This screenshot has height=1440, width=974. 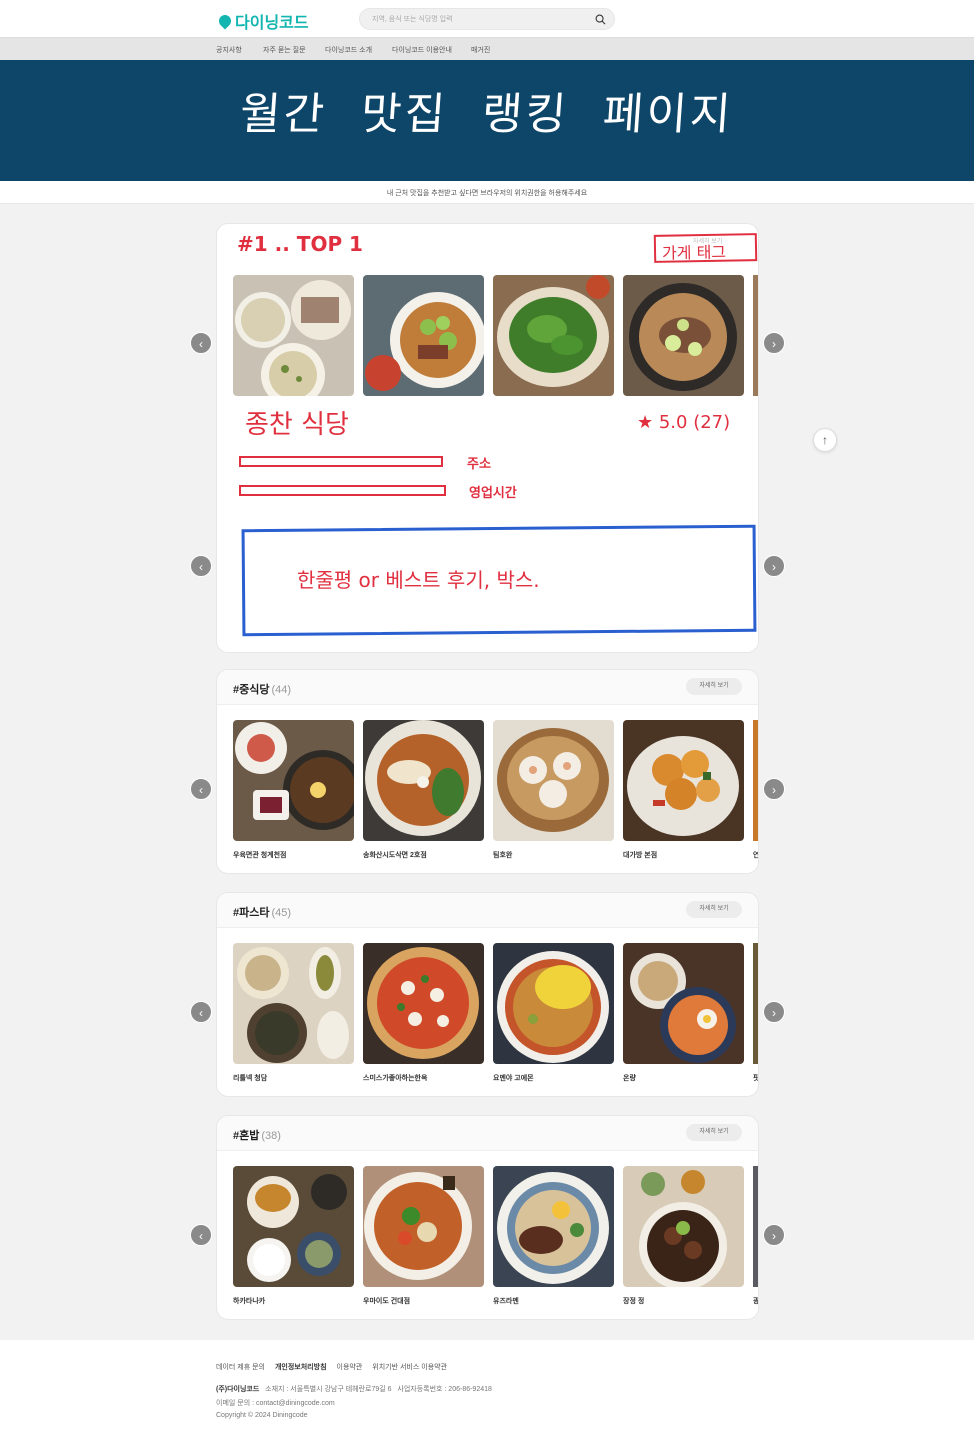 I want to click on banner-word: 맛집, so click(x=404, y=114).